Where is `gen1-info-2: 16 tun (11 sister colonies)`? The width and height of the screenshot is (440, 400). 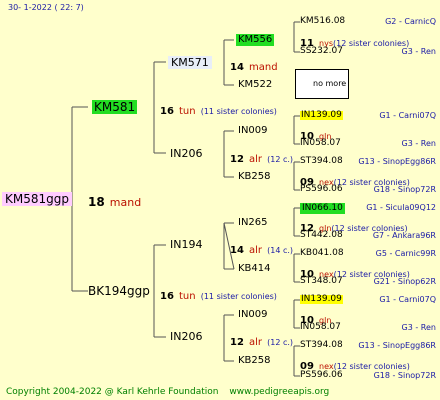 gen1-info-2: 16 tun (11 sister colonies) is located at coordinates (218, 294).